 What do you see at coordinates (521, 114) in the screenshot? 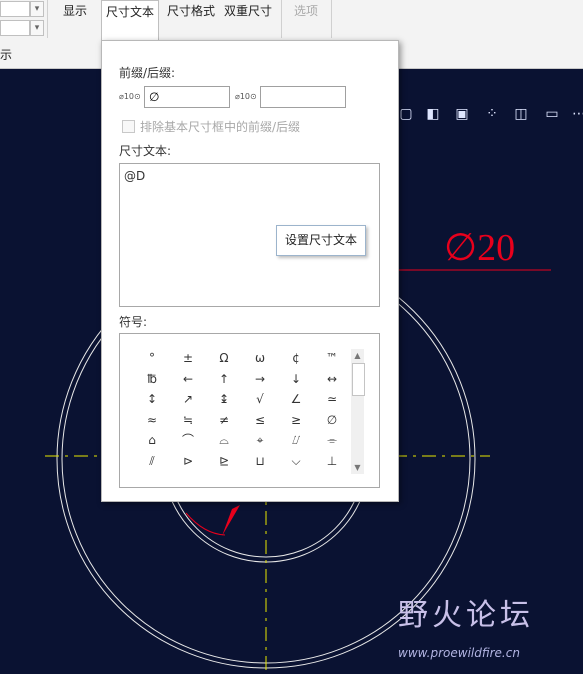
I see `eraser-icon: ◫` at bounding box center [521, 114].